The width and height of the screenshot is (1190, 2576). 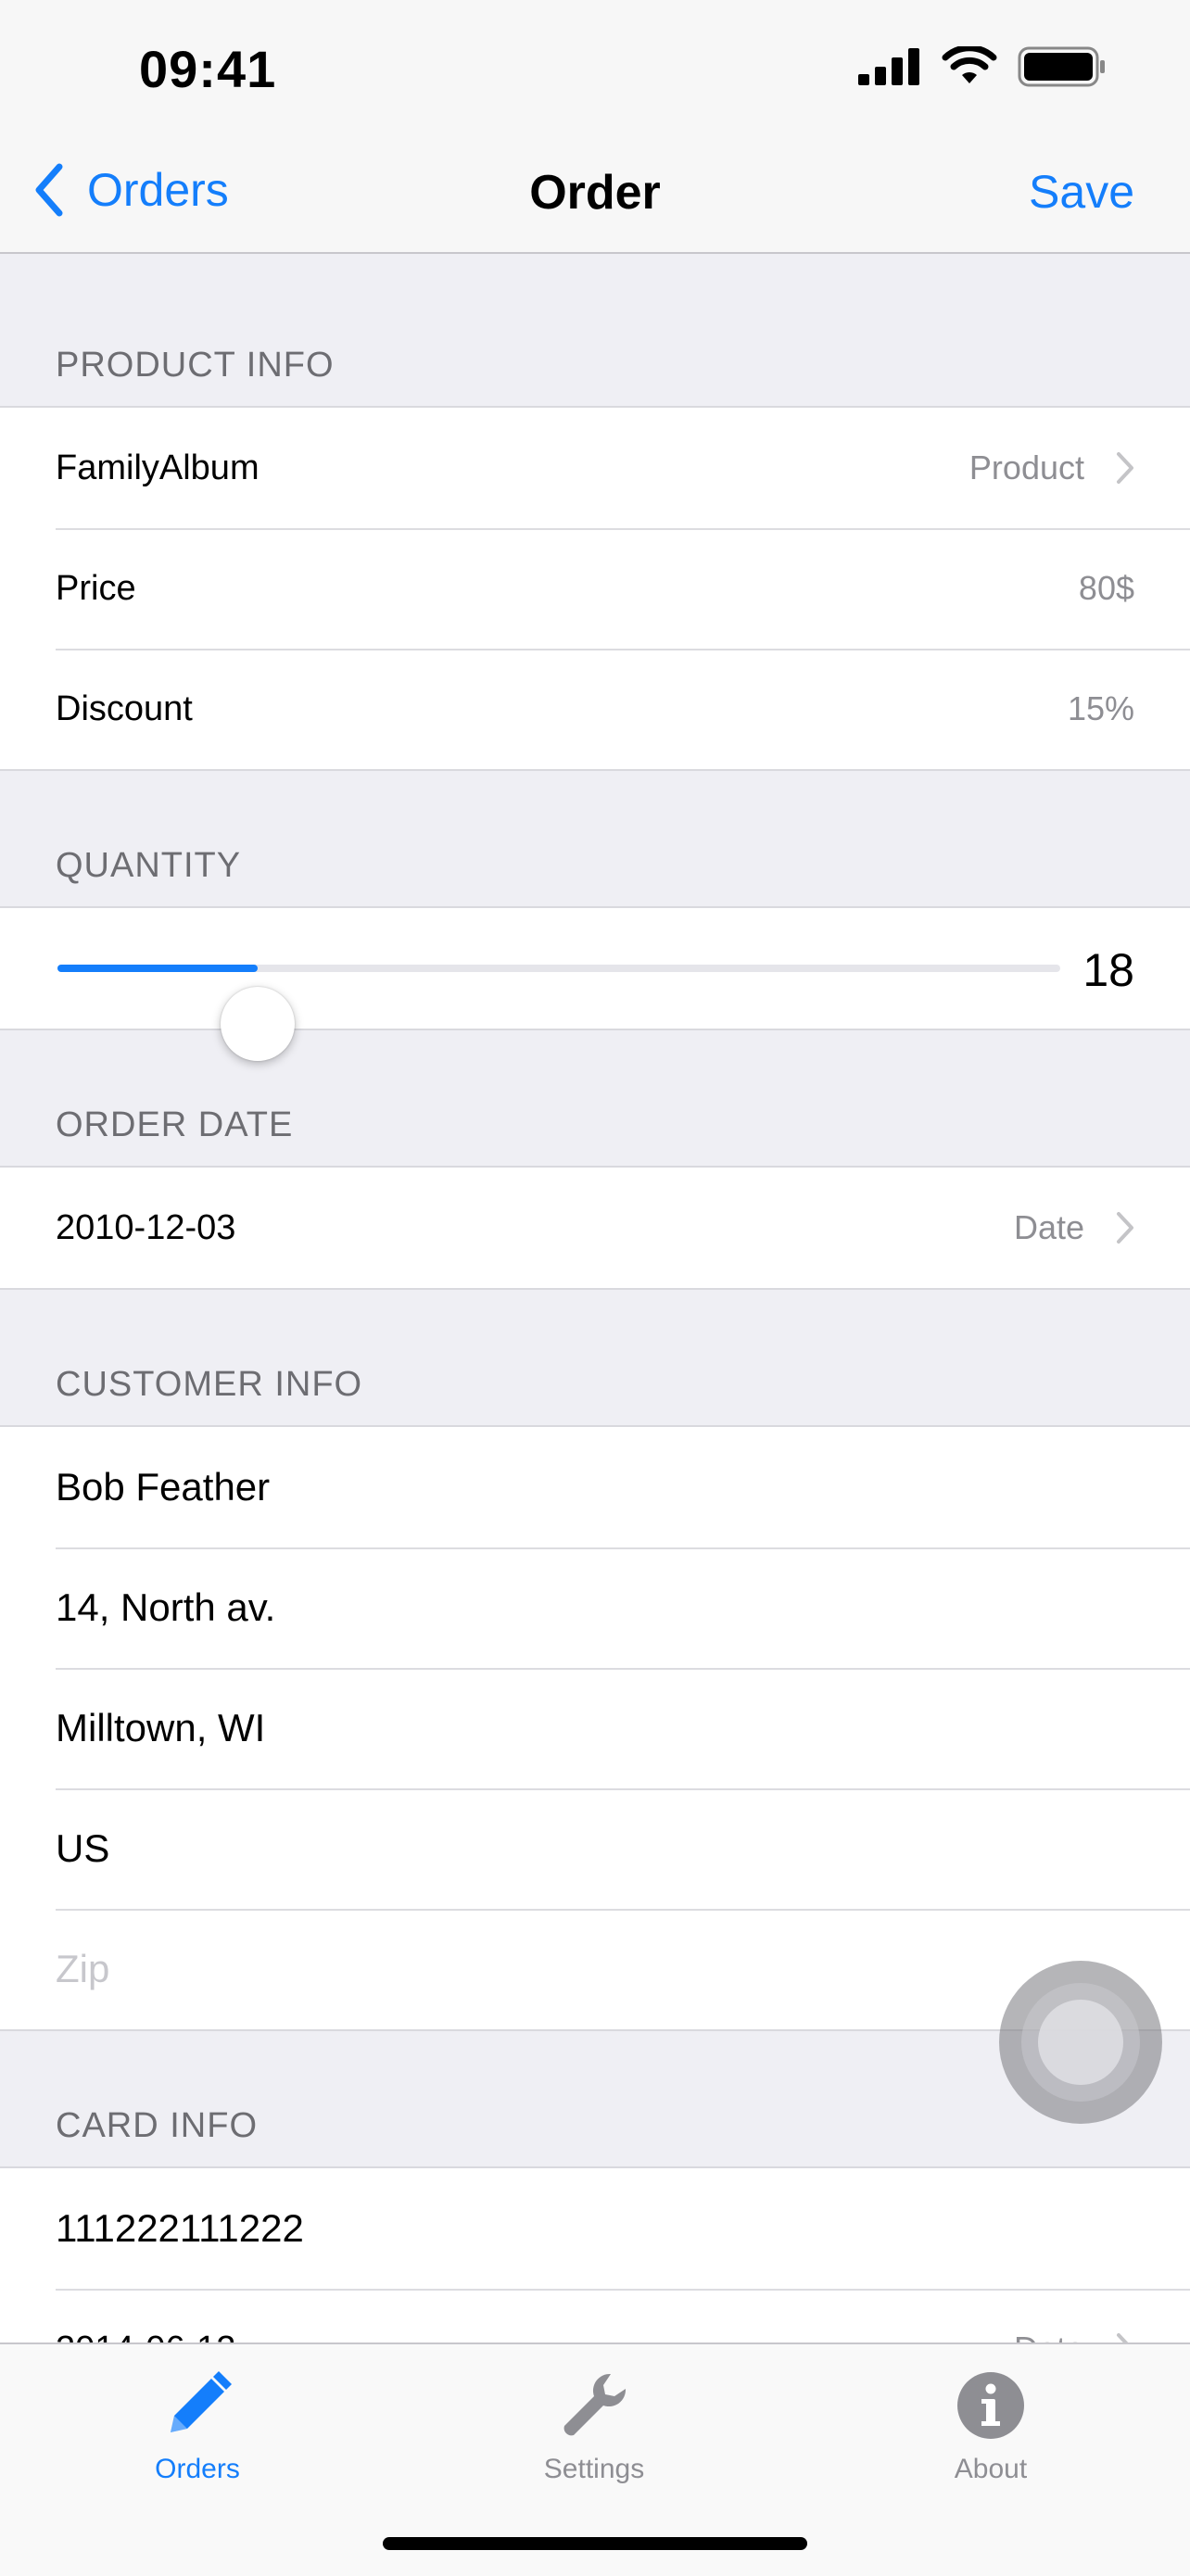 I want to click on slider-thumb, so click(x=258, y=1024).